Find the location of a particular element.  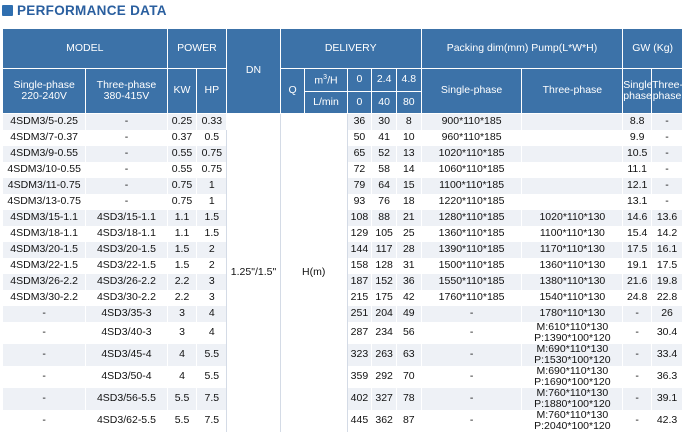

pack-three-cell: 1380*110*130 is located at coordinates (572, 281).